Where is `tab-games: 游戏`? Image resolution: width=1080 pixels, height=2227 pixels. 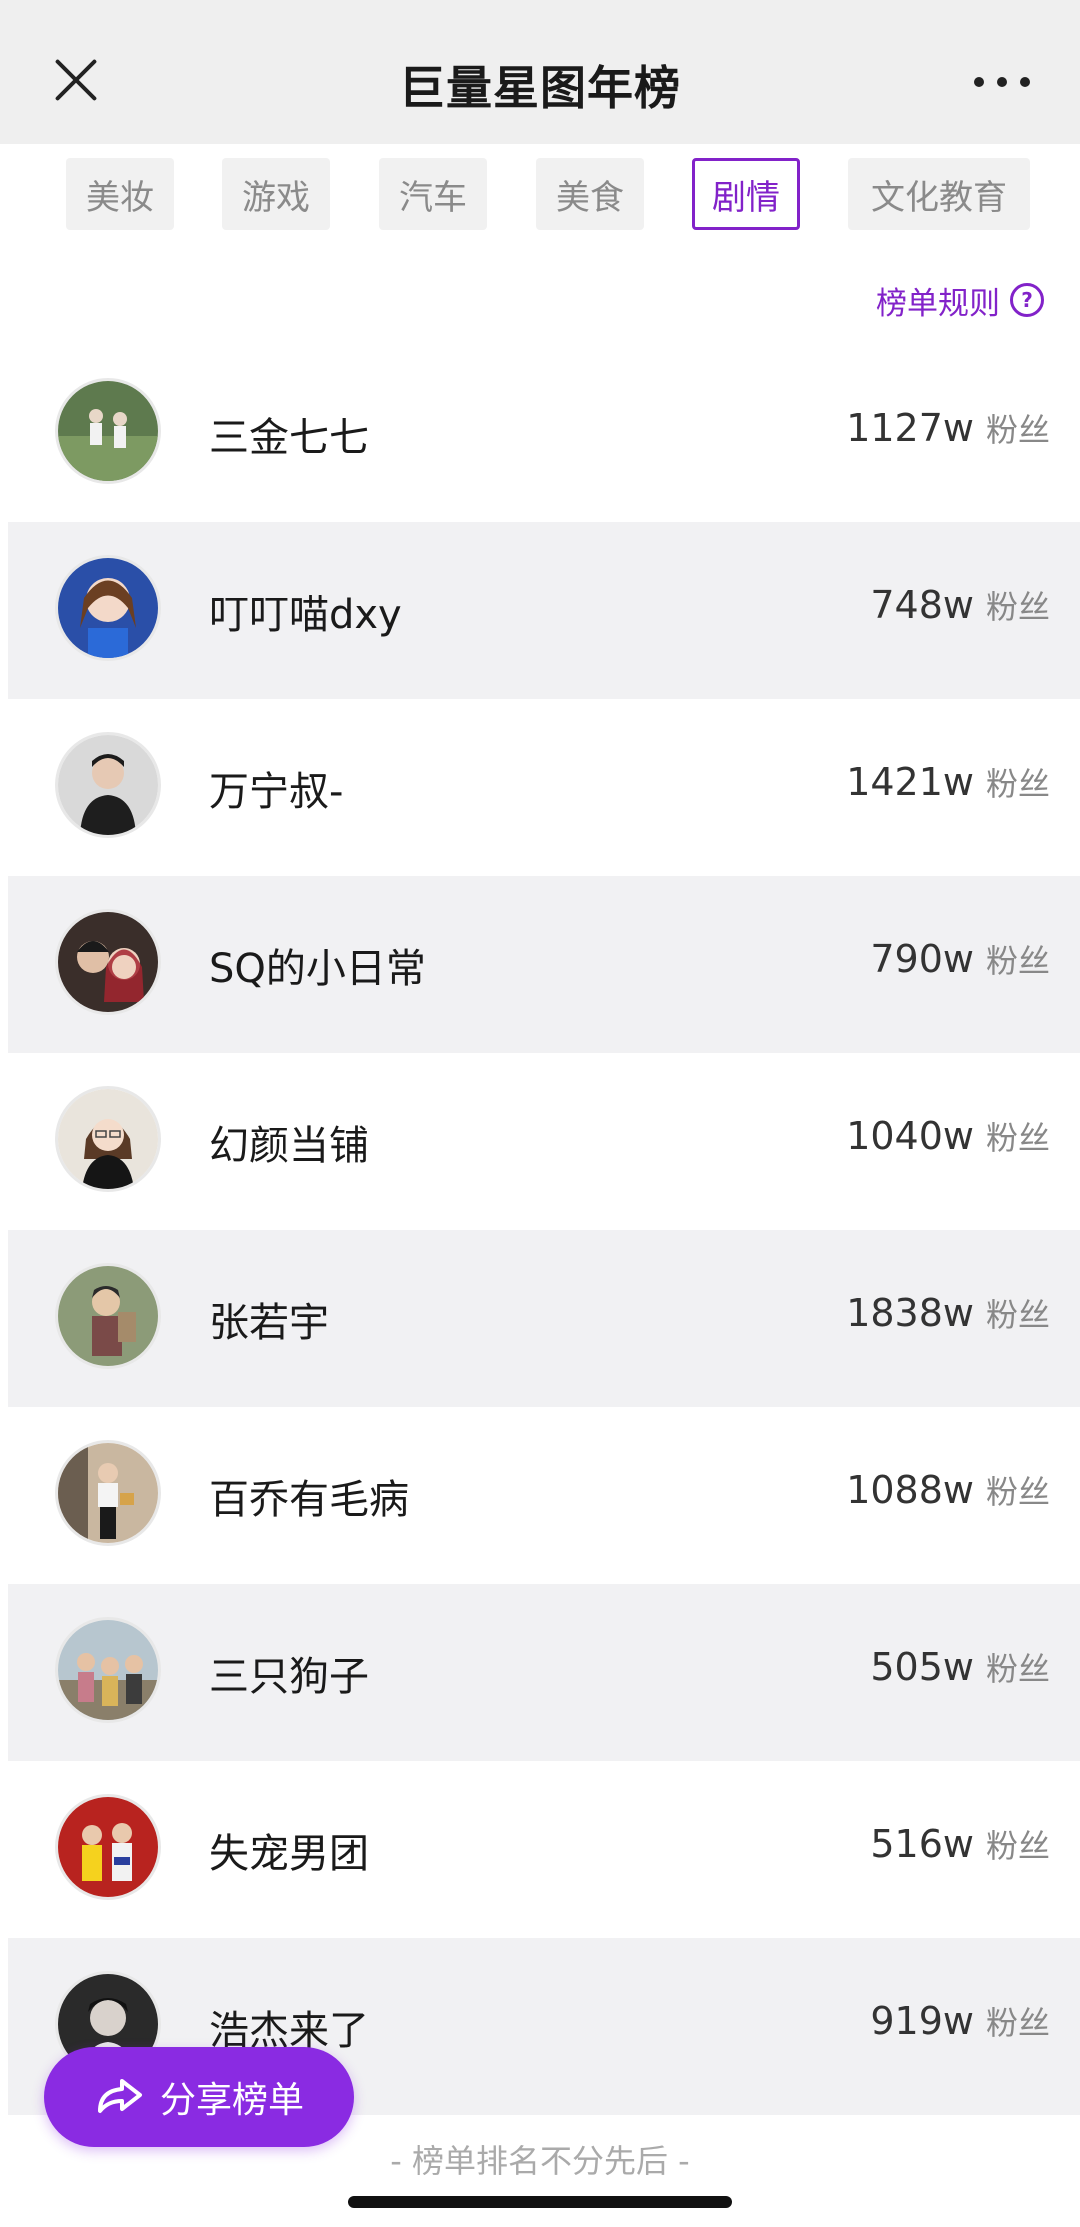 tab-games: 游戏 is located at coordinates (276, 194).